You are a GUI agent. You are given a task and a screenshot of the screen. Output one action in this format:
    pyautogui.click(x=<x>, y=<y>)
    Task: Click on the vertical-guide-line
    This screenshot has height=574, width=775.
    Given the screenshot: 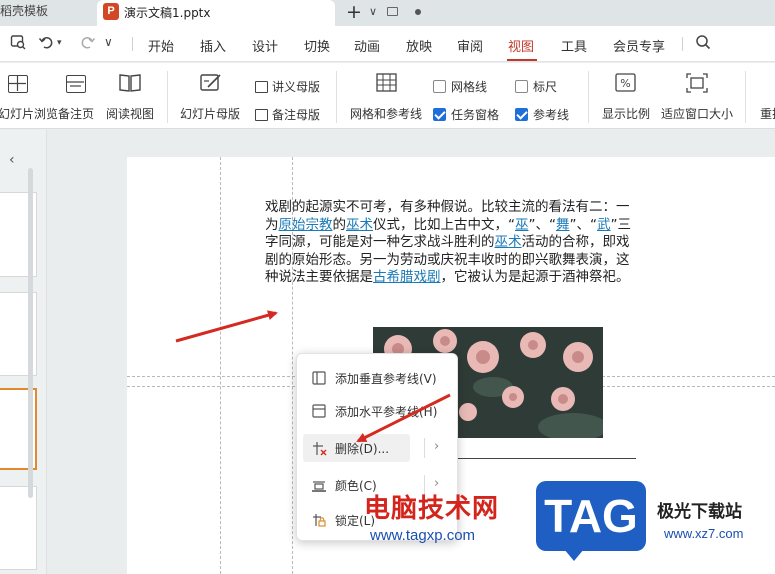 What is the action you would take?
    pyautogui.click(x=220, y=365)
    